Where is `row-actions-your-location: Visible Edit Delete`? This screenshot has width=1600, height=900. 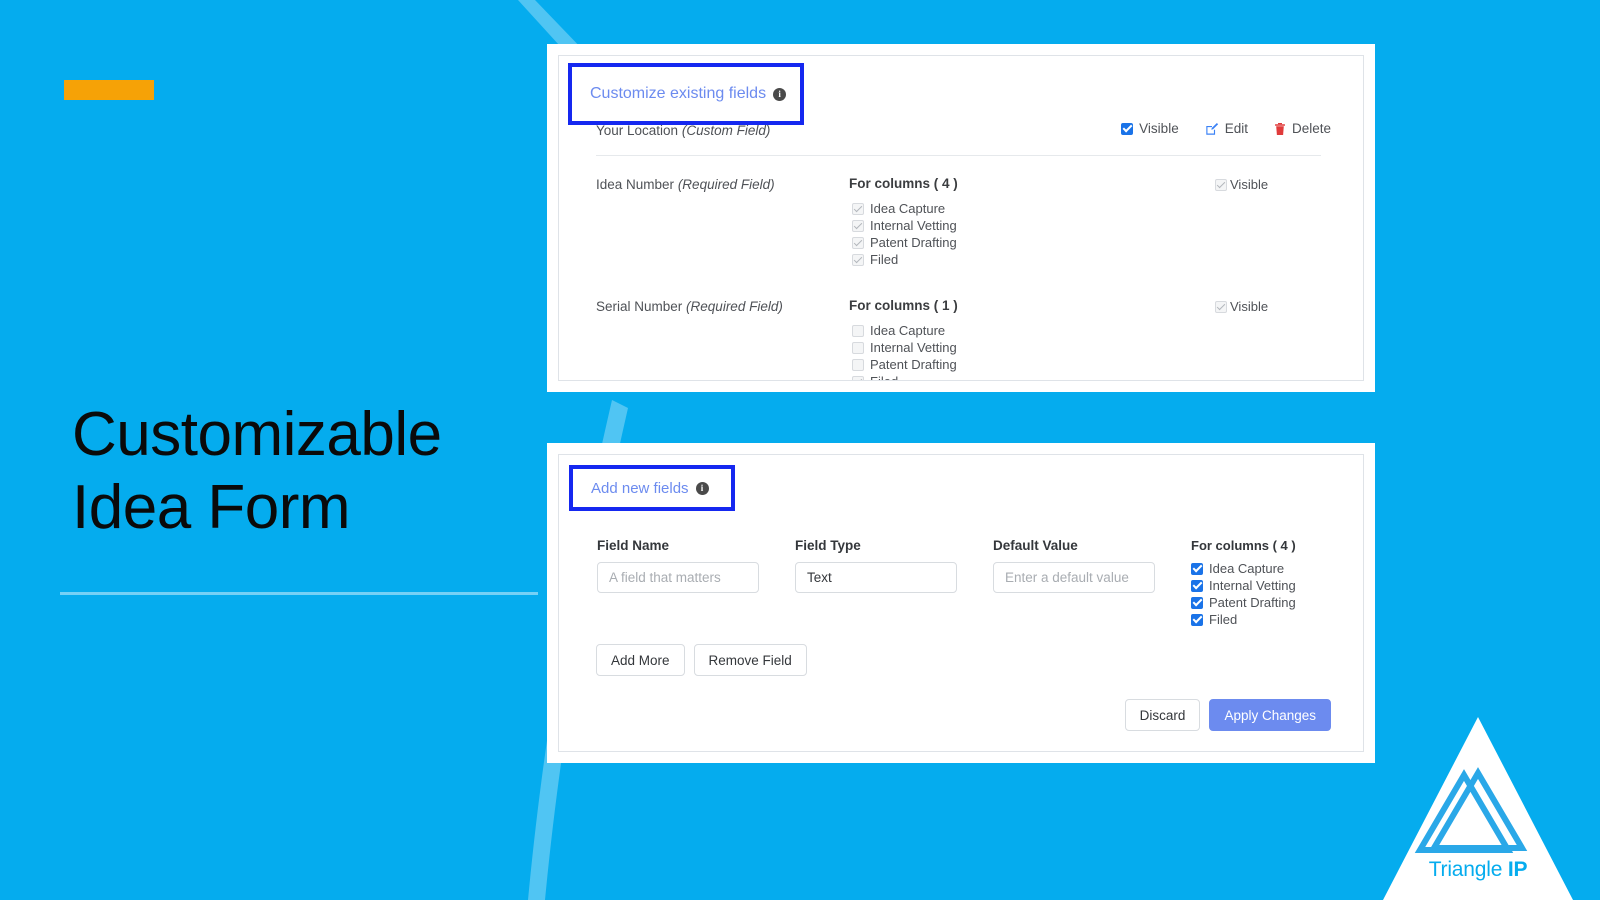
row-actions-your-location: Visible Edit Delete is located at coordinates (1226, 128).